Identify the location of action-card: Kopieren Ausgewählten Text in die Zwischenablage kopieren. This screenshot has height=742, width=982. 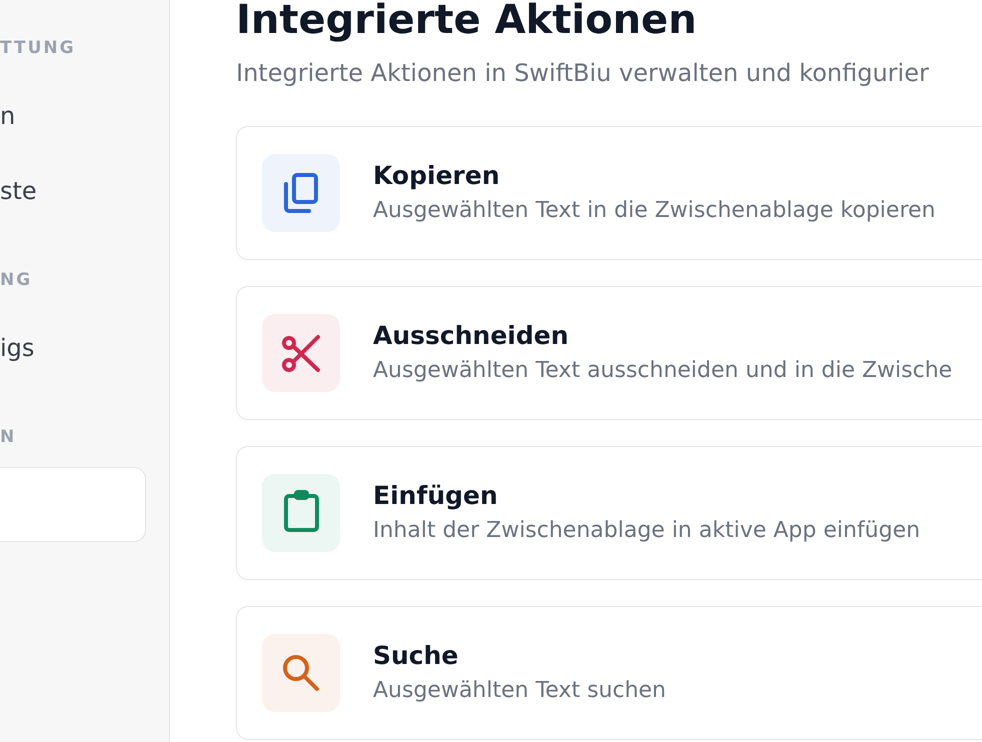
(609, 193).